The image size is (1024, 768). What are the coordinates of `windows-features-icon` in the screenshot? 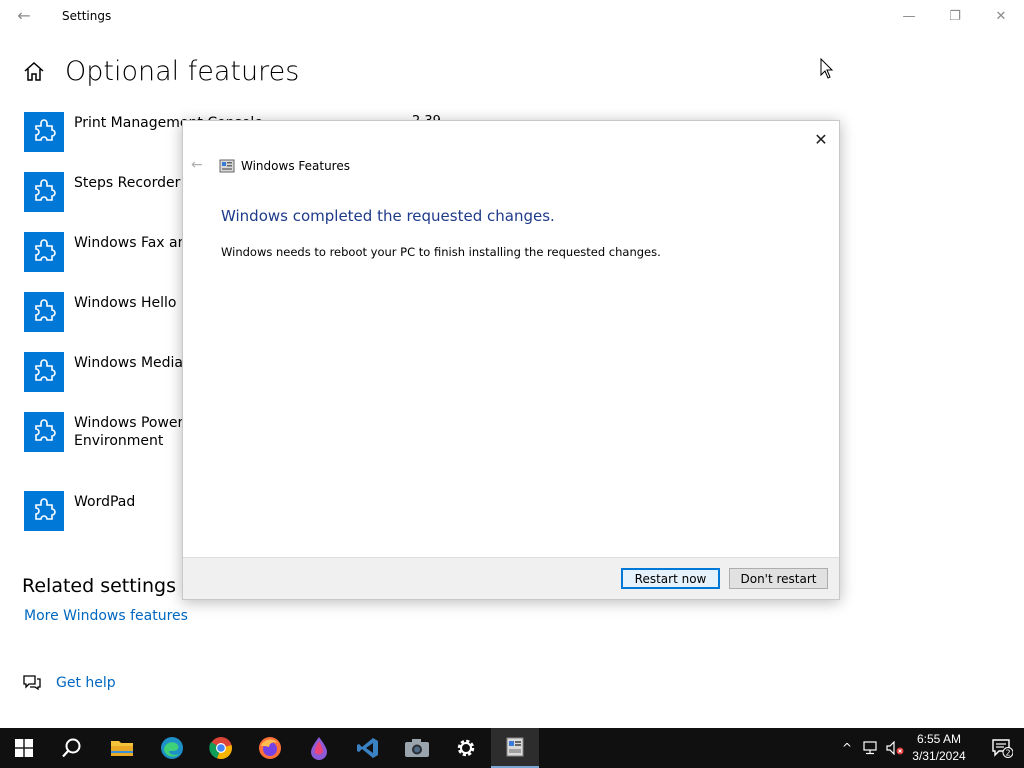 It's located at (227, 166).